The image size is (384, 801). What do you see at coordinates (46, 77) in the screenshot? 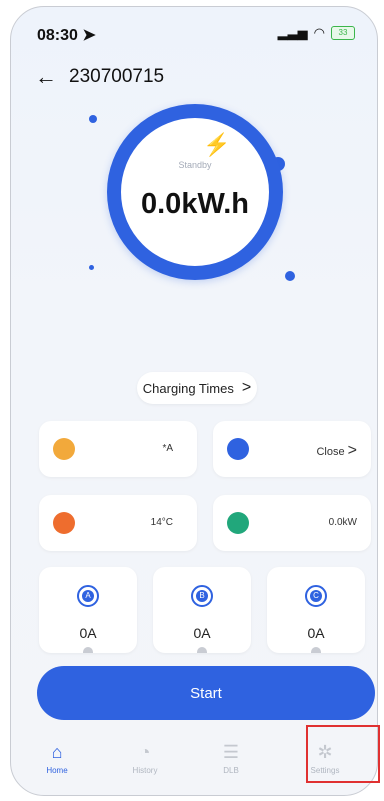
I see `back-arrow-icon: ←` at bounding box center [46, 77].